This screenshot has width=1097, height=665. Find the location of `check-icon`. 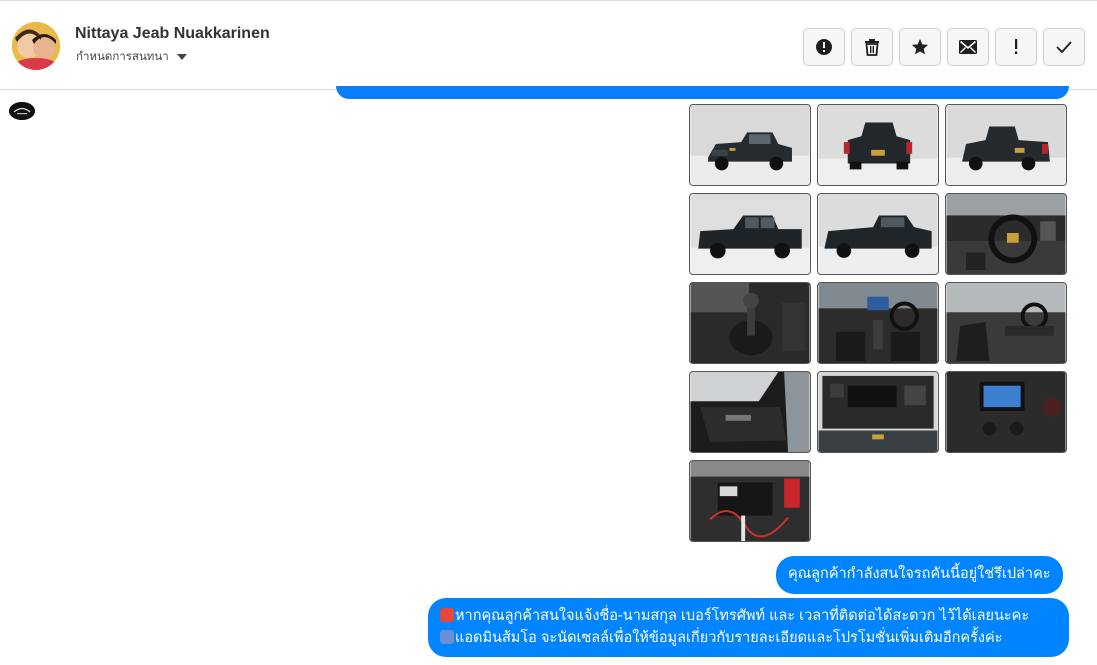

check-icon is located at coordinates (1064, 47).